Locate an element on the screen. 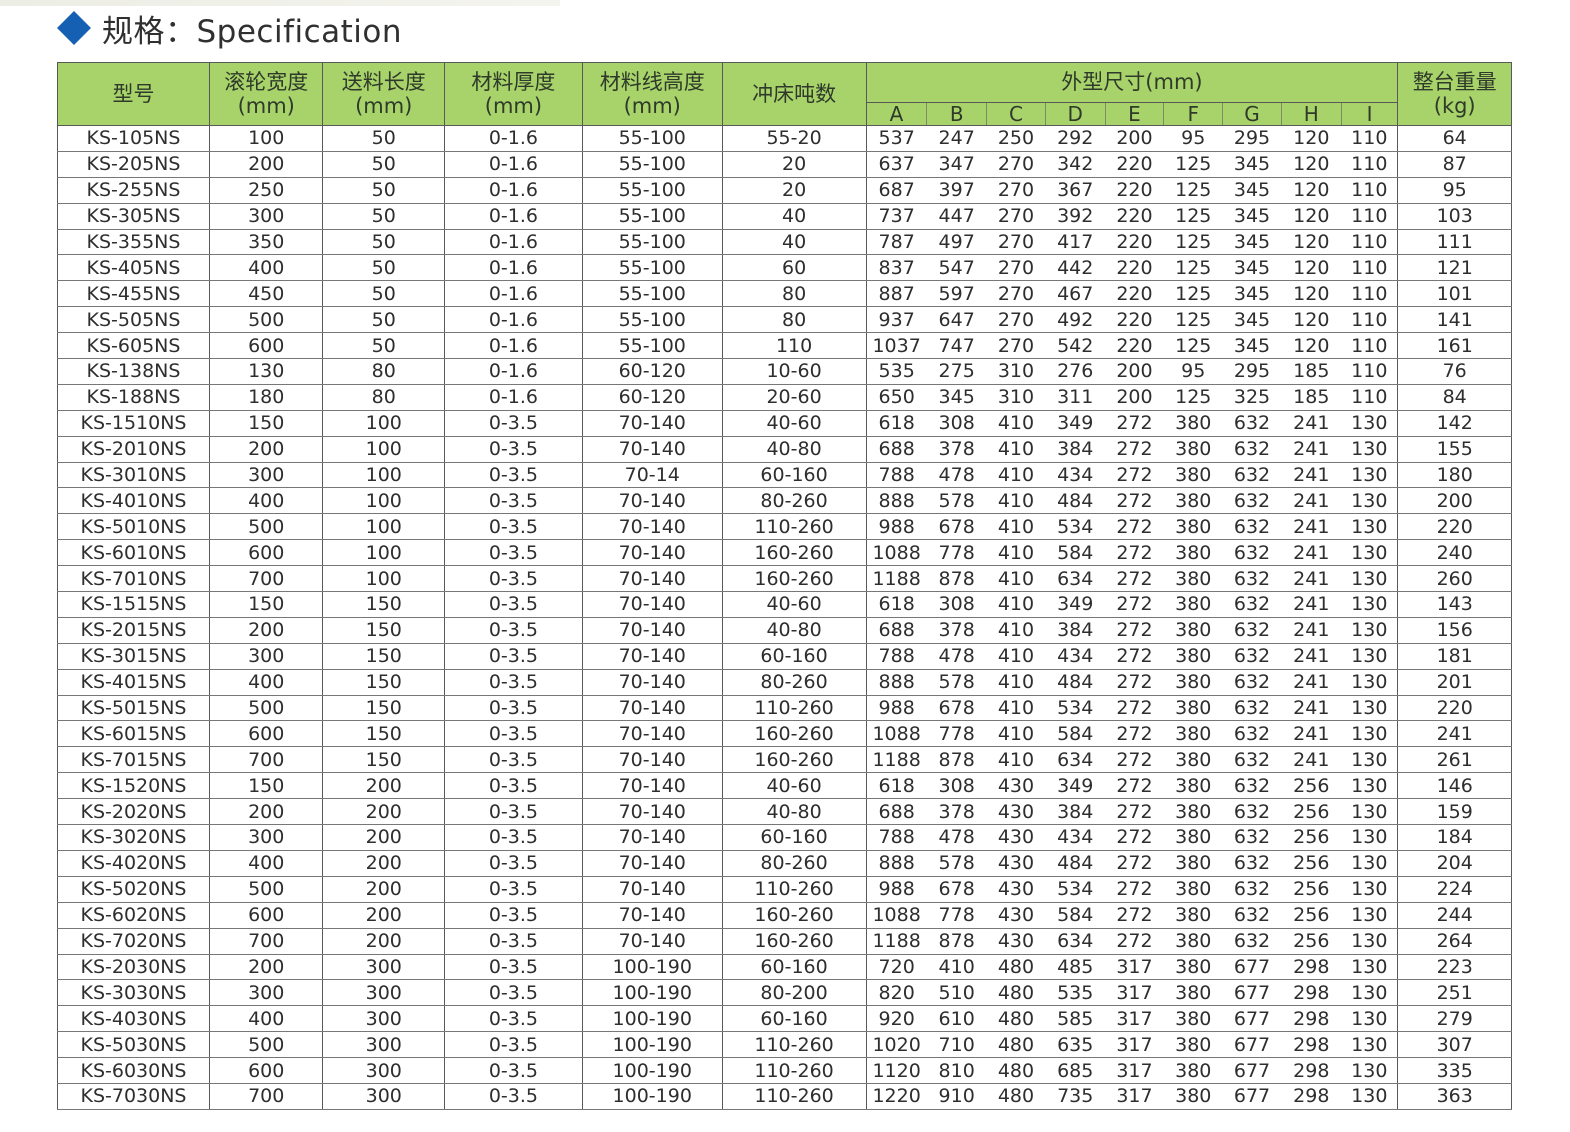 The width and height of the screenshot is (1570, 1132). cell-feed-length: 100 is located at coordinates (384, 527).